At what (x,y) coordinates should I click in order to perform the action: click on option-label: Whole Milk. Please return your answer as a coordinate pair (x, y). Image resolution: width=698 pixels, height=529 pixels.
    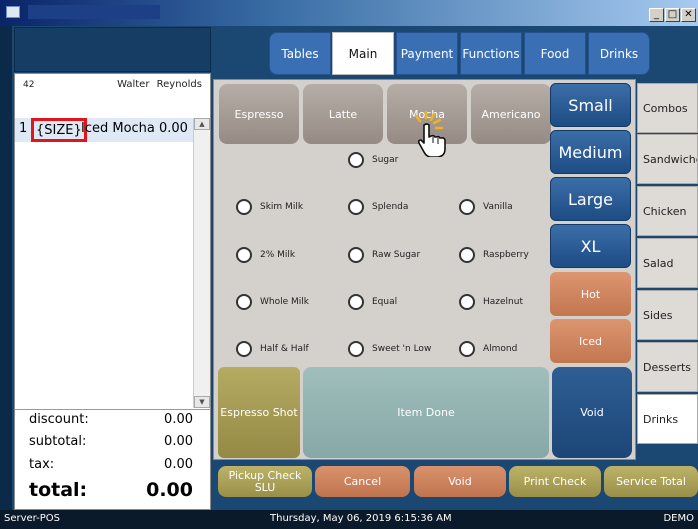
    Looking at the image, I should click on (284, 302).